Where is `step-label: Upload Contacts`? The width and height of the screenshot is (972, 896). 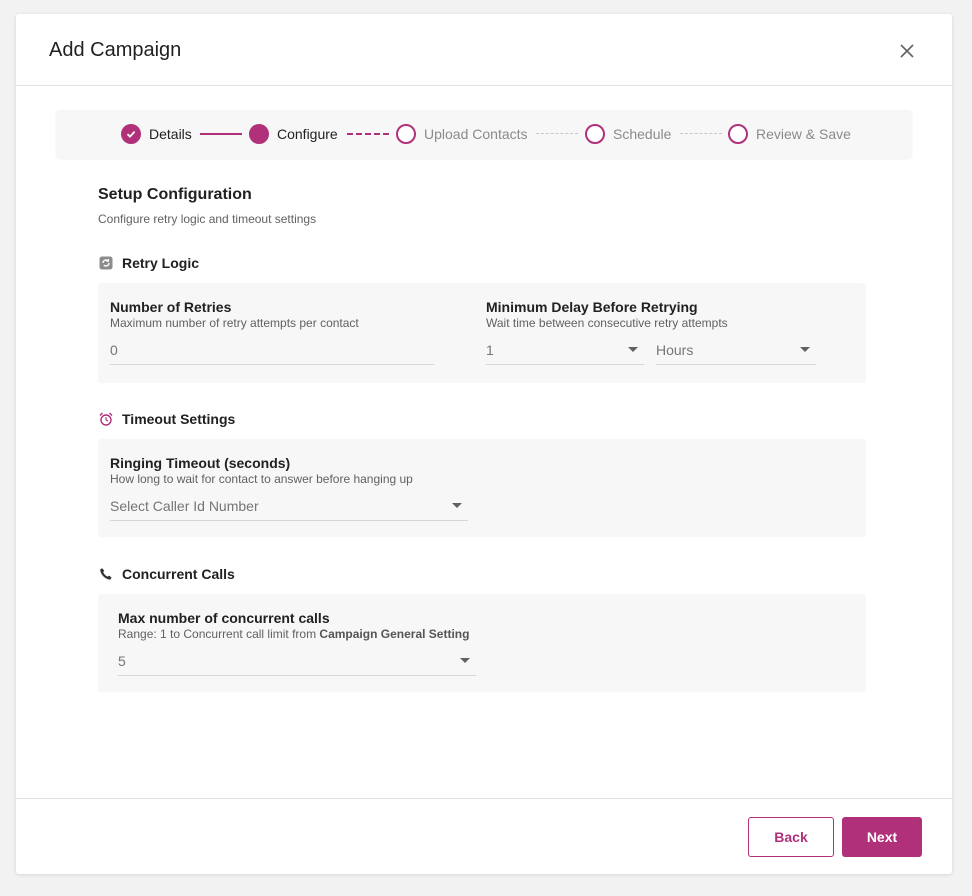
step-label: Upload Contacts is located at coordinates (476, 134).